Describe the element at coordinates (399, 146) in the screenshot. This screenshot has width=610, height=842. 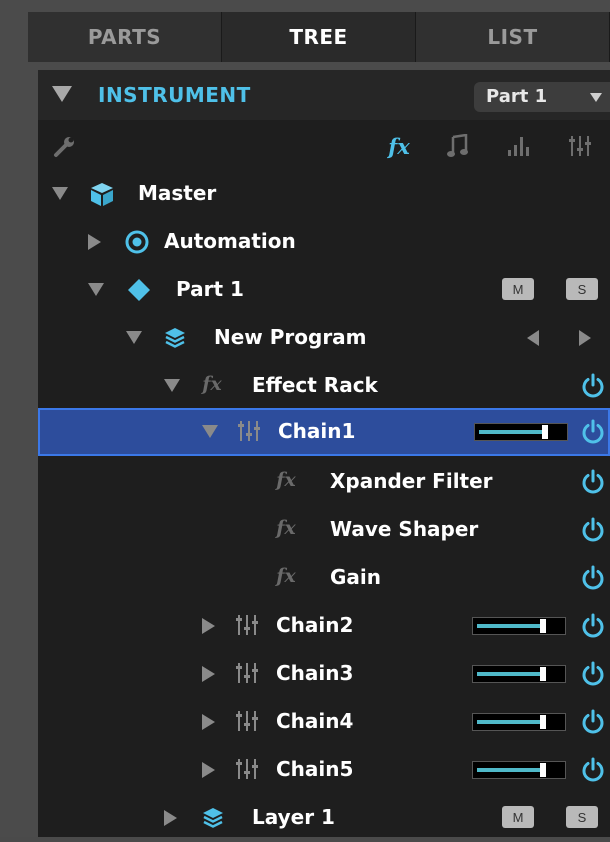
I see `fx-filter-icon: fx` at that location.